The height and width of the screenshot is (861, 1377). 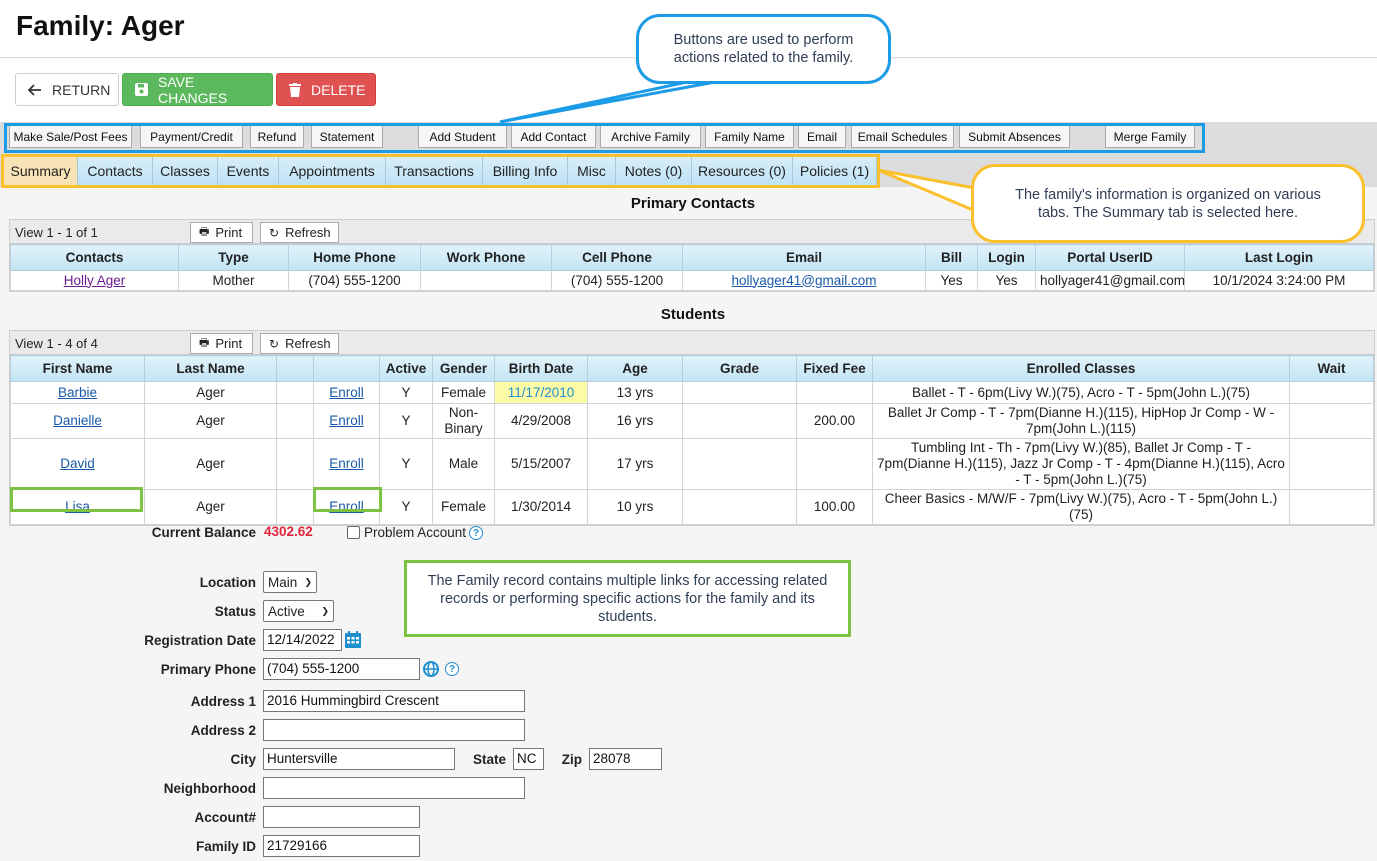 What do you see at coordinates (298, 611) in the screenshot?
I see `status-select: Active ❯` at bounding box center [298, 611].